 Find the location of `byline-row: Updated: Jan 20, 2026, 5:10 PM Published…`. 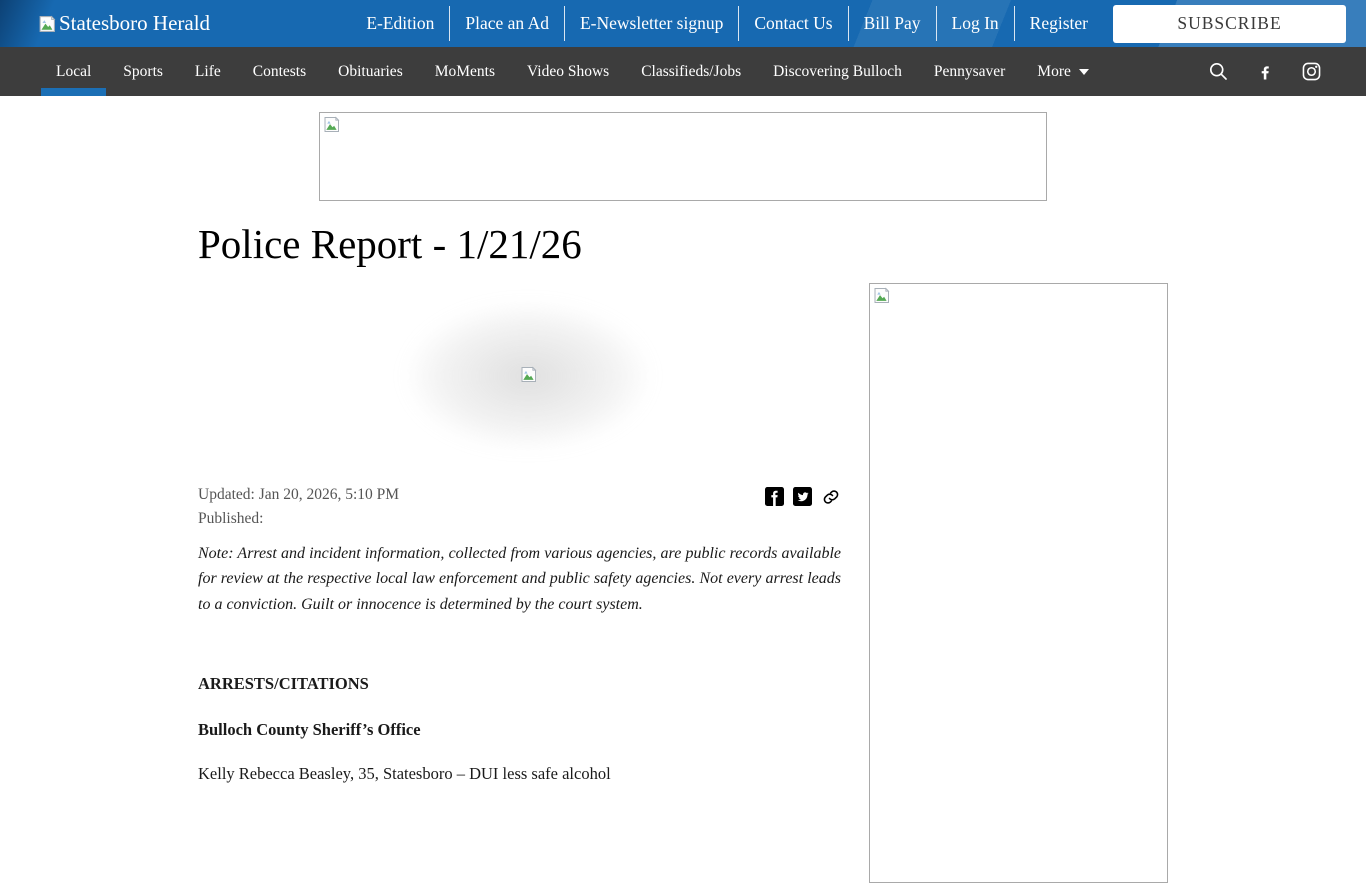

byline-row: Updated: Jan 20, 2026, 5:10 PM Published… is located at coordinates (519, 507).